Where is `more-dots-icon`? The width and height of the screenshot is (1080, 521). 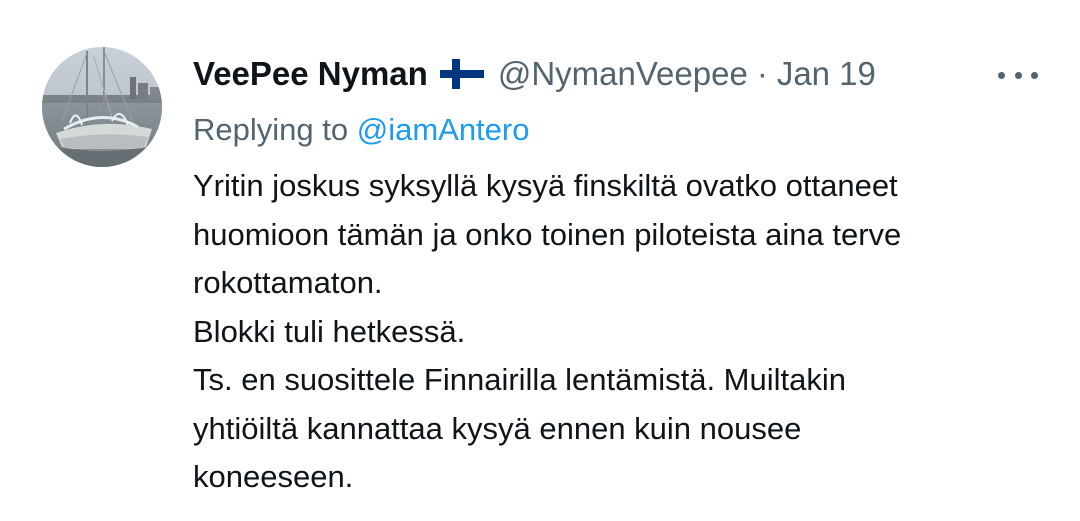 more-dots-icon is located at coordinates (1018, 75).